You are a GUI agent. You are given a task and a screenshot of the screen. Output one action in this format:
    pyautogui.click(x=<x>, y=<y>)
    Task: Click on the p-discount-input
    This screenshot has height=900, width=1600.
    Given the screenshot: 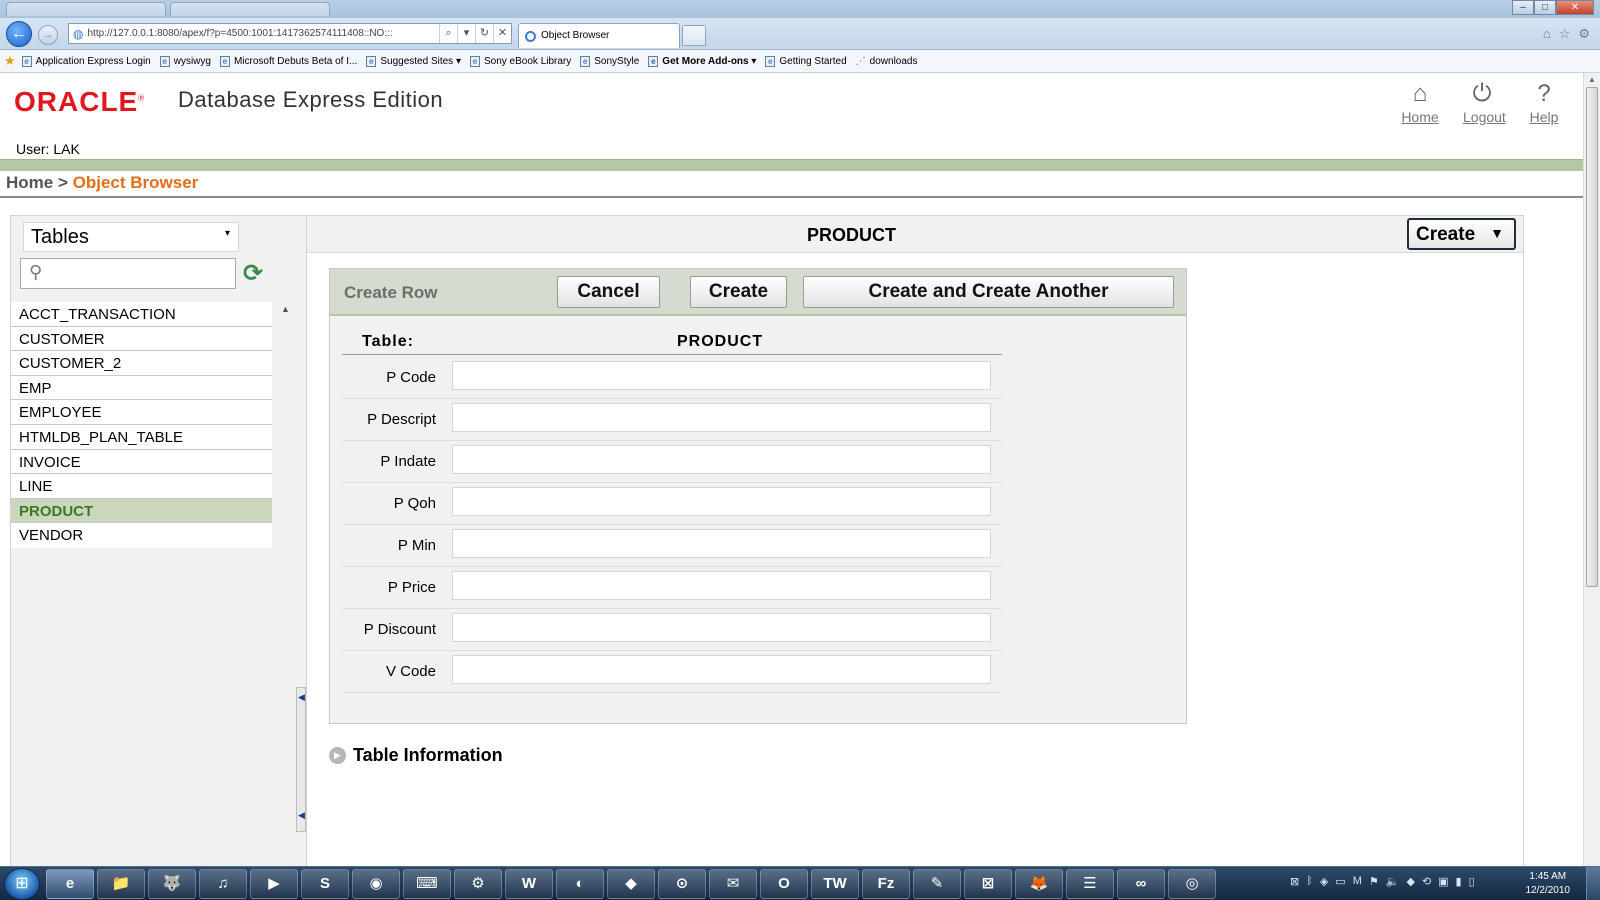 What is the action you would take?
    pyautogui.click(x=721, y=627)
    